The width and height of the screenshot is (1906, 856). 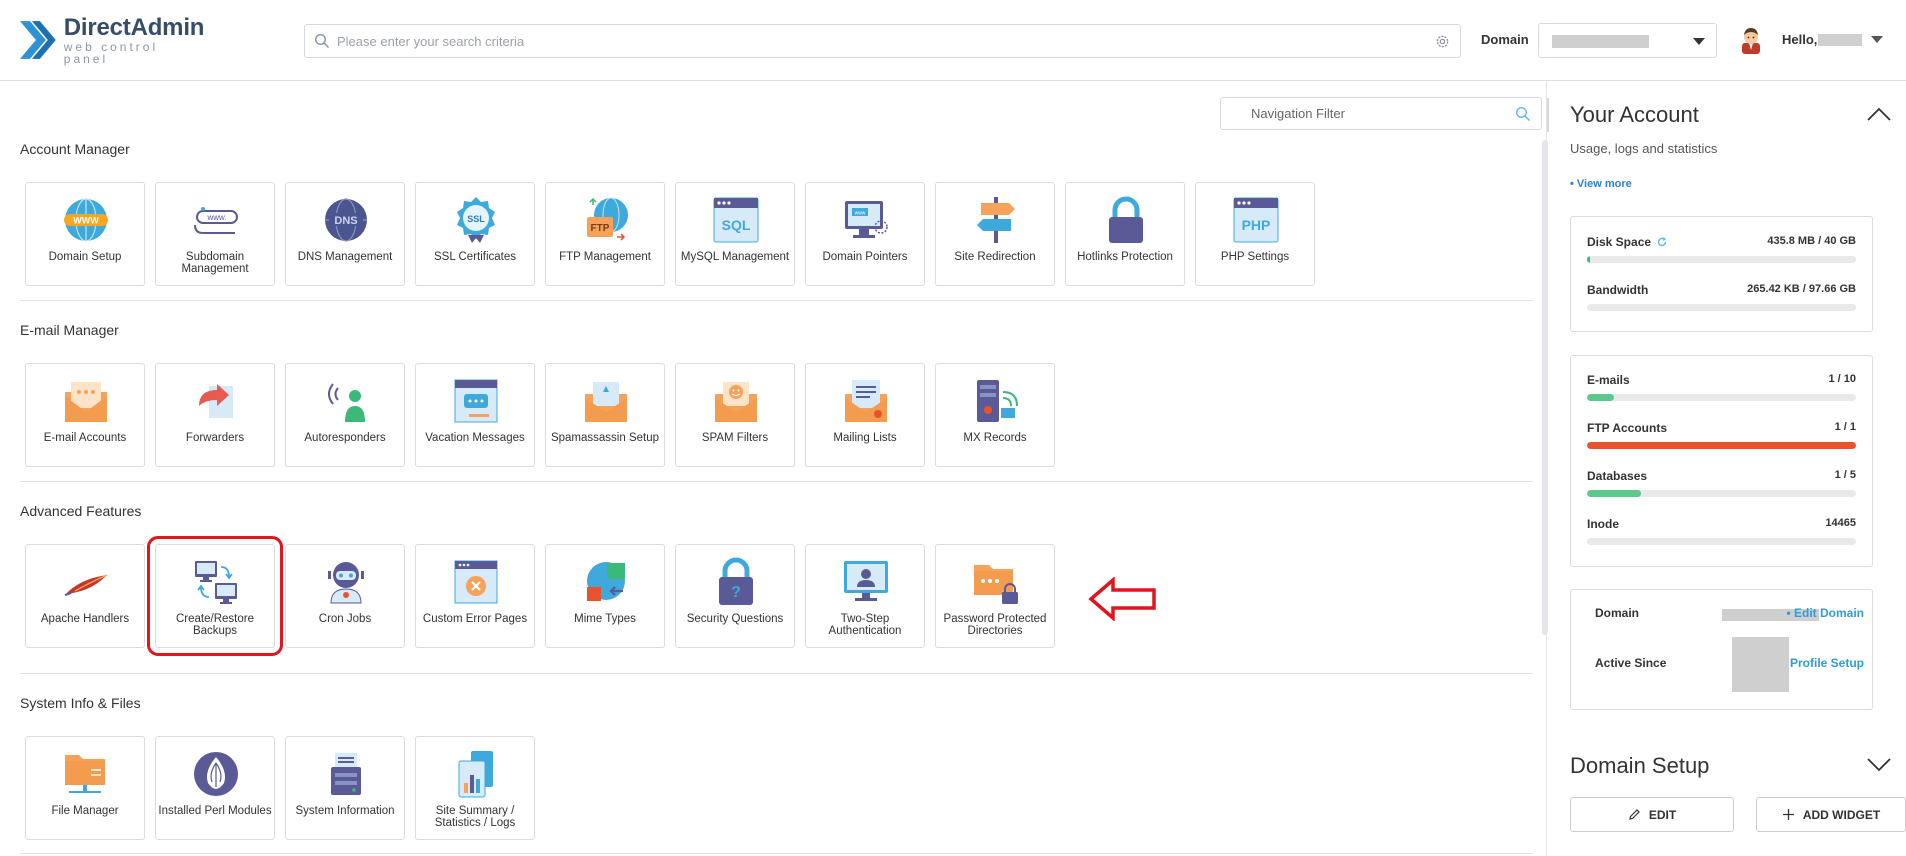 What do you see at coordinates (86, 402) in the screenshot?
I see `envelope-icon` at bounding box center [86, 402].